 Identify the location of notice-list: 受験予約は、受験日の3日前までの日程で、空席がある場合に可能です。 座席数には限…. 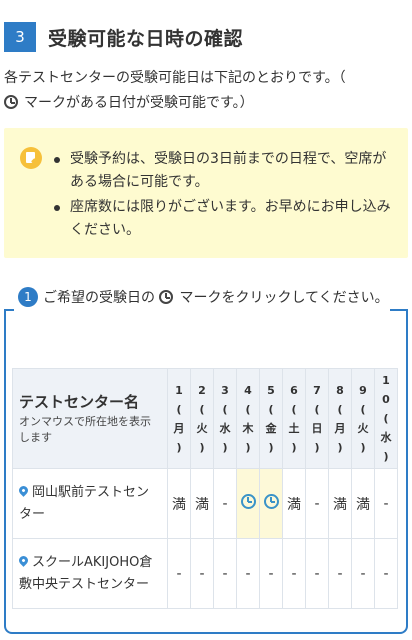
(222, 196).